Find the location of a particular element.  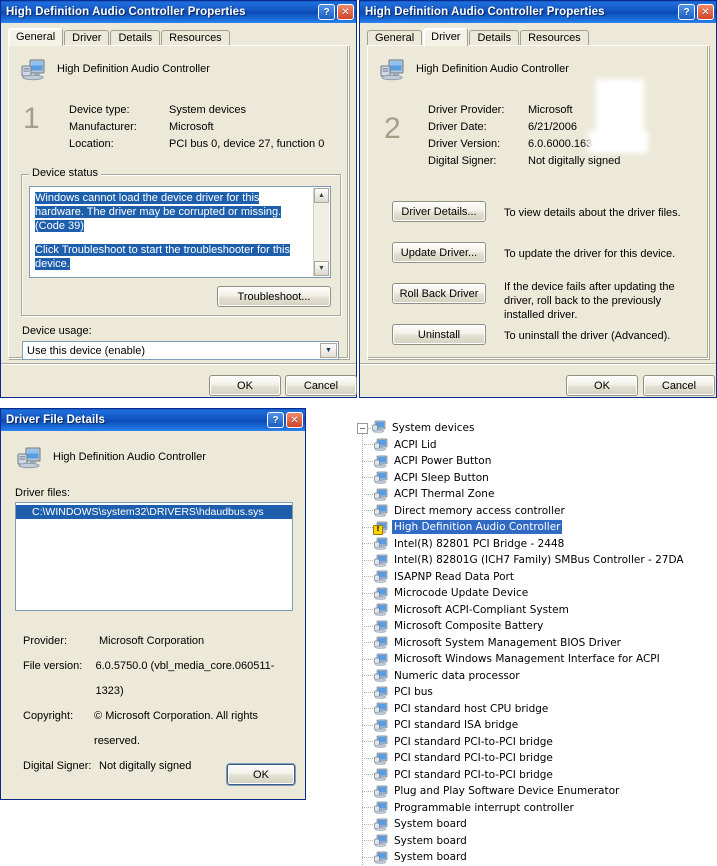

tree-item-label: PCI standard ISA bridge is located at coordinates (456, 725).